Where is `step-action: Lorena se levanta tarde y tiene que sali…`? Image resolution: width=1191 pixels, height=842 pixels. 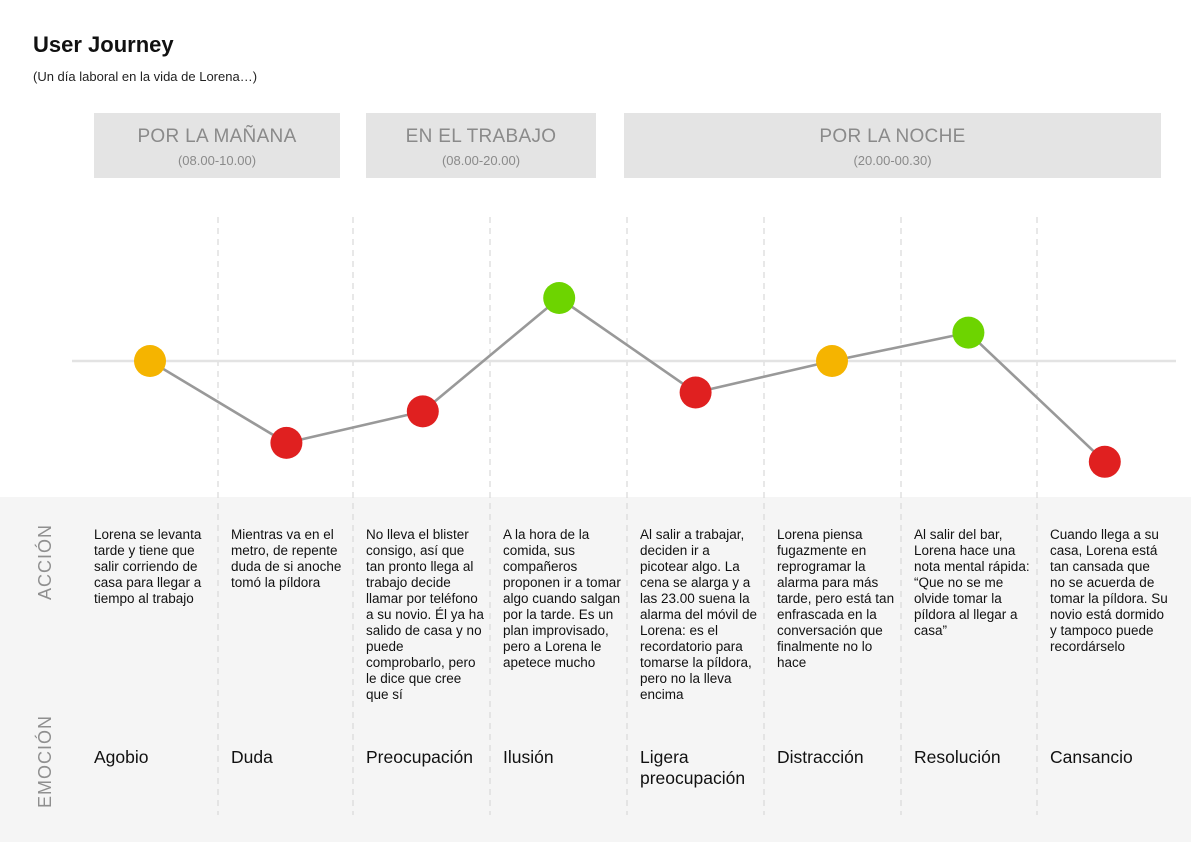
step-action: Lorena se levanta tarde y tiene que sali… is located at coordinates (148, 566).